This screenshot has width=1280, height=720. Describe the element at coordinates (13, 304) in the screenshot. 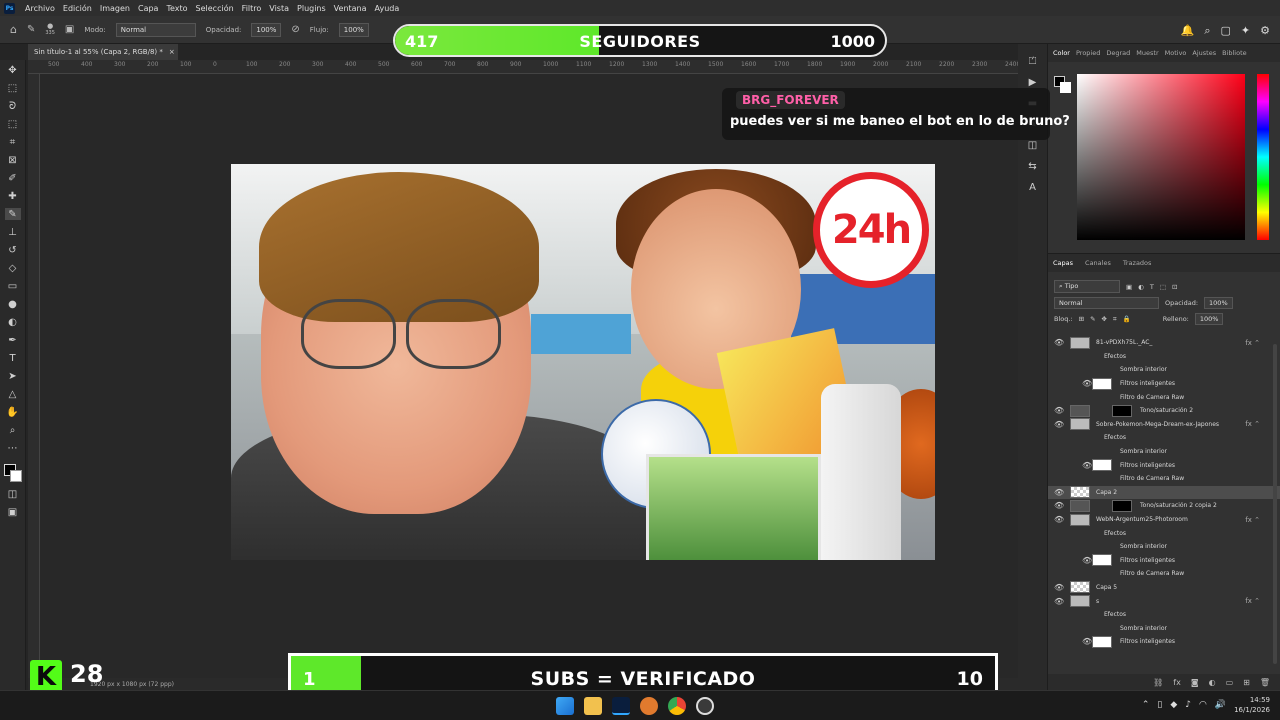

I see `blur-tool-icon: ●` at that location.